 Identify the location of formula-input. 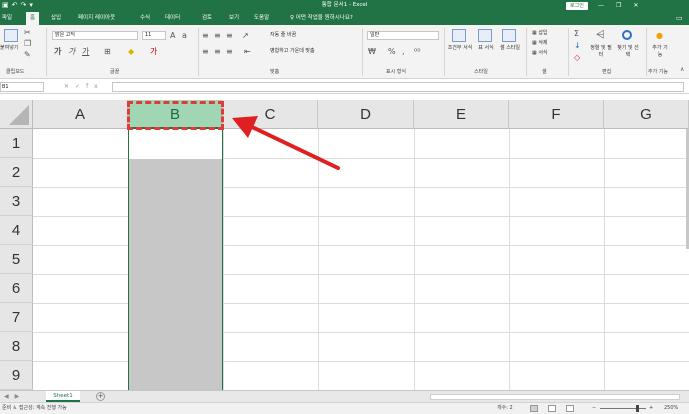
(398, 87).